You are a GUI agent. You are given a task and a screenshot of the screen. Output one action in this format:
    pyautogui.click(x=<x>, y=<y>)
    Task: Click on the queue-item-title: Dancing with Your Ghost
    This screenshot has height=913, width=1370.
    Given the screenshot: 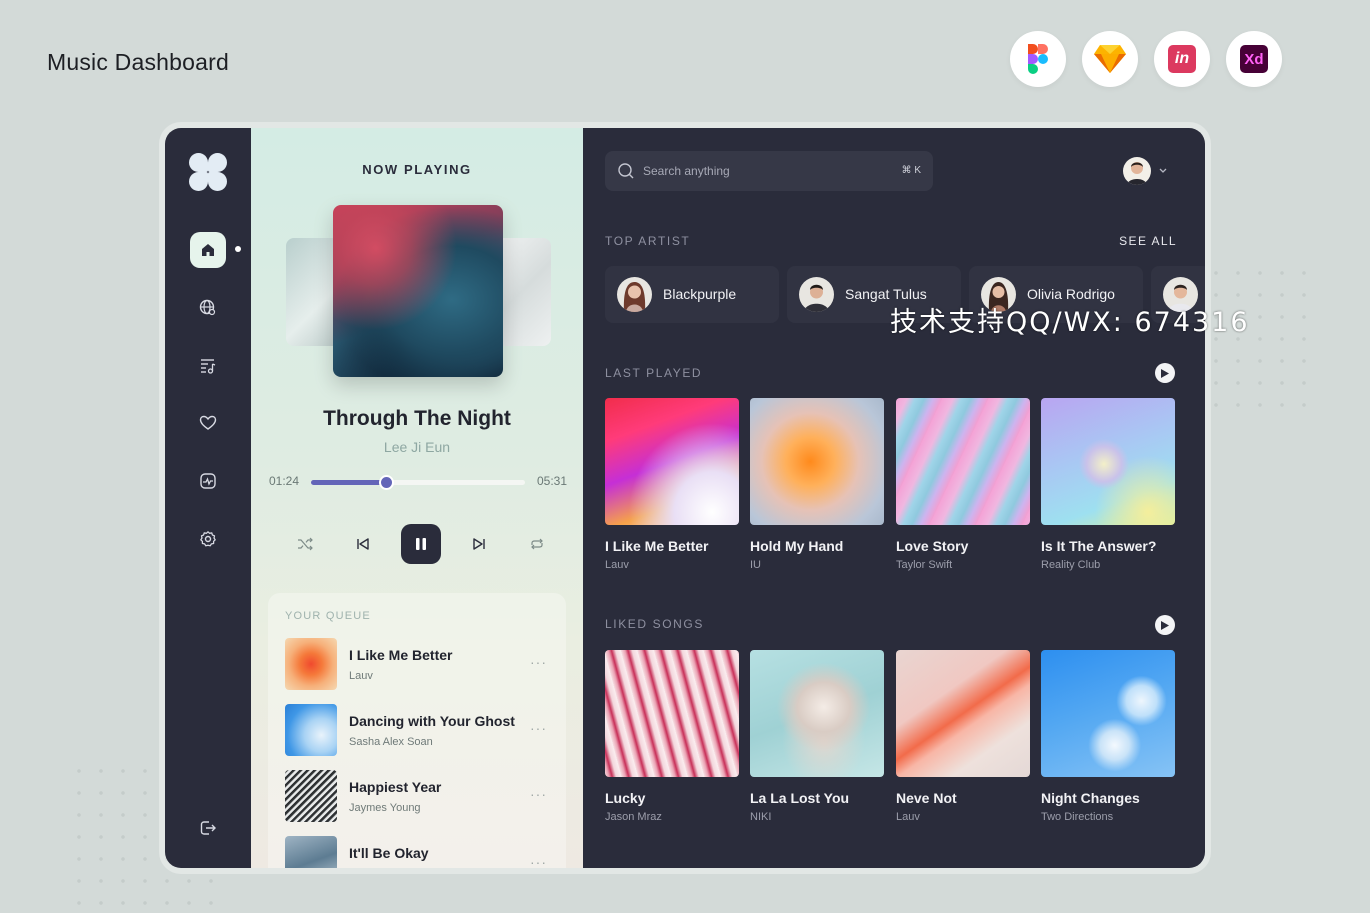 What is the action you would take?
    pyautogui.click(x=432, y=721)
    